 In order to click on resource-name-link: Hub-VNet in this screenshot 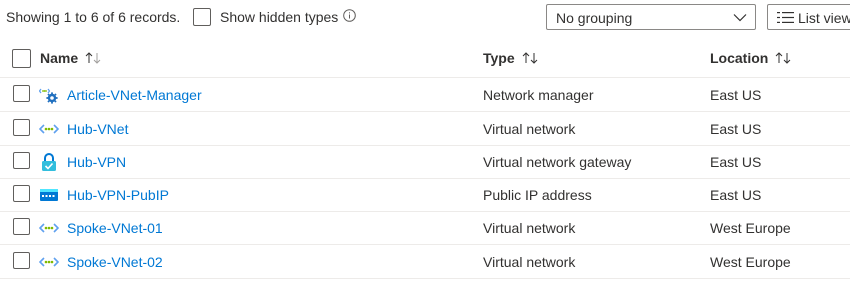, I will do `click(97, 129)`.